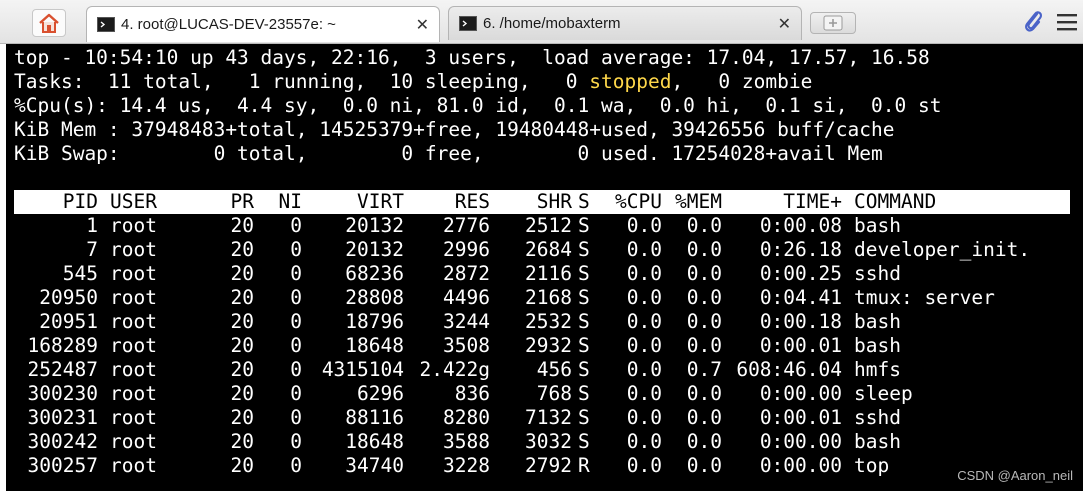 The image size is (1083, 491). What do you see at coordinates (800, 273) in the screenshot?
I see `time-cell: 0:00.25` at bounding box center [800, 273].